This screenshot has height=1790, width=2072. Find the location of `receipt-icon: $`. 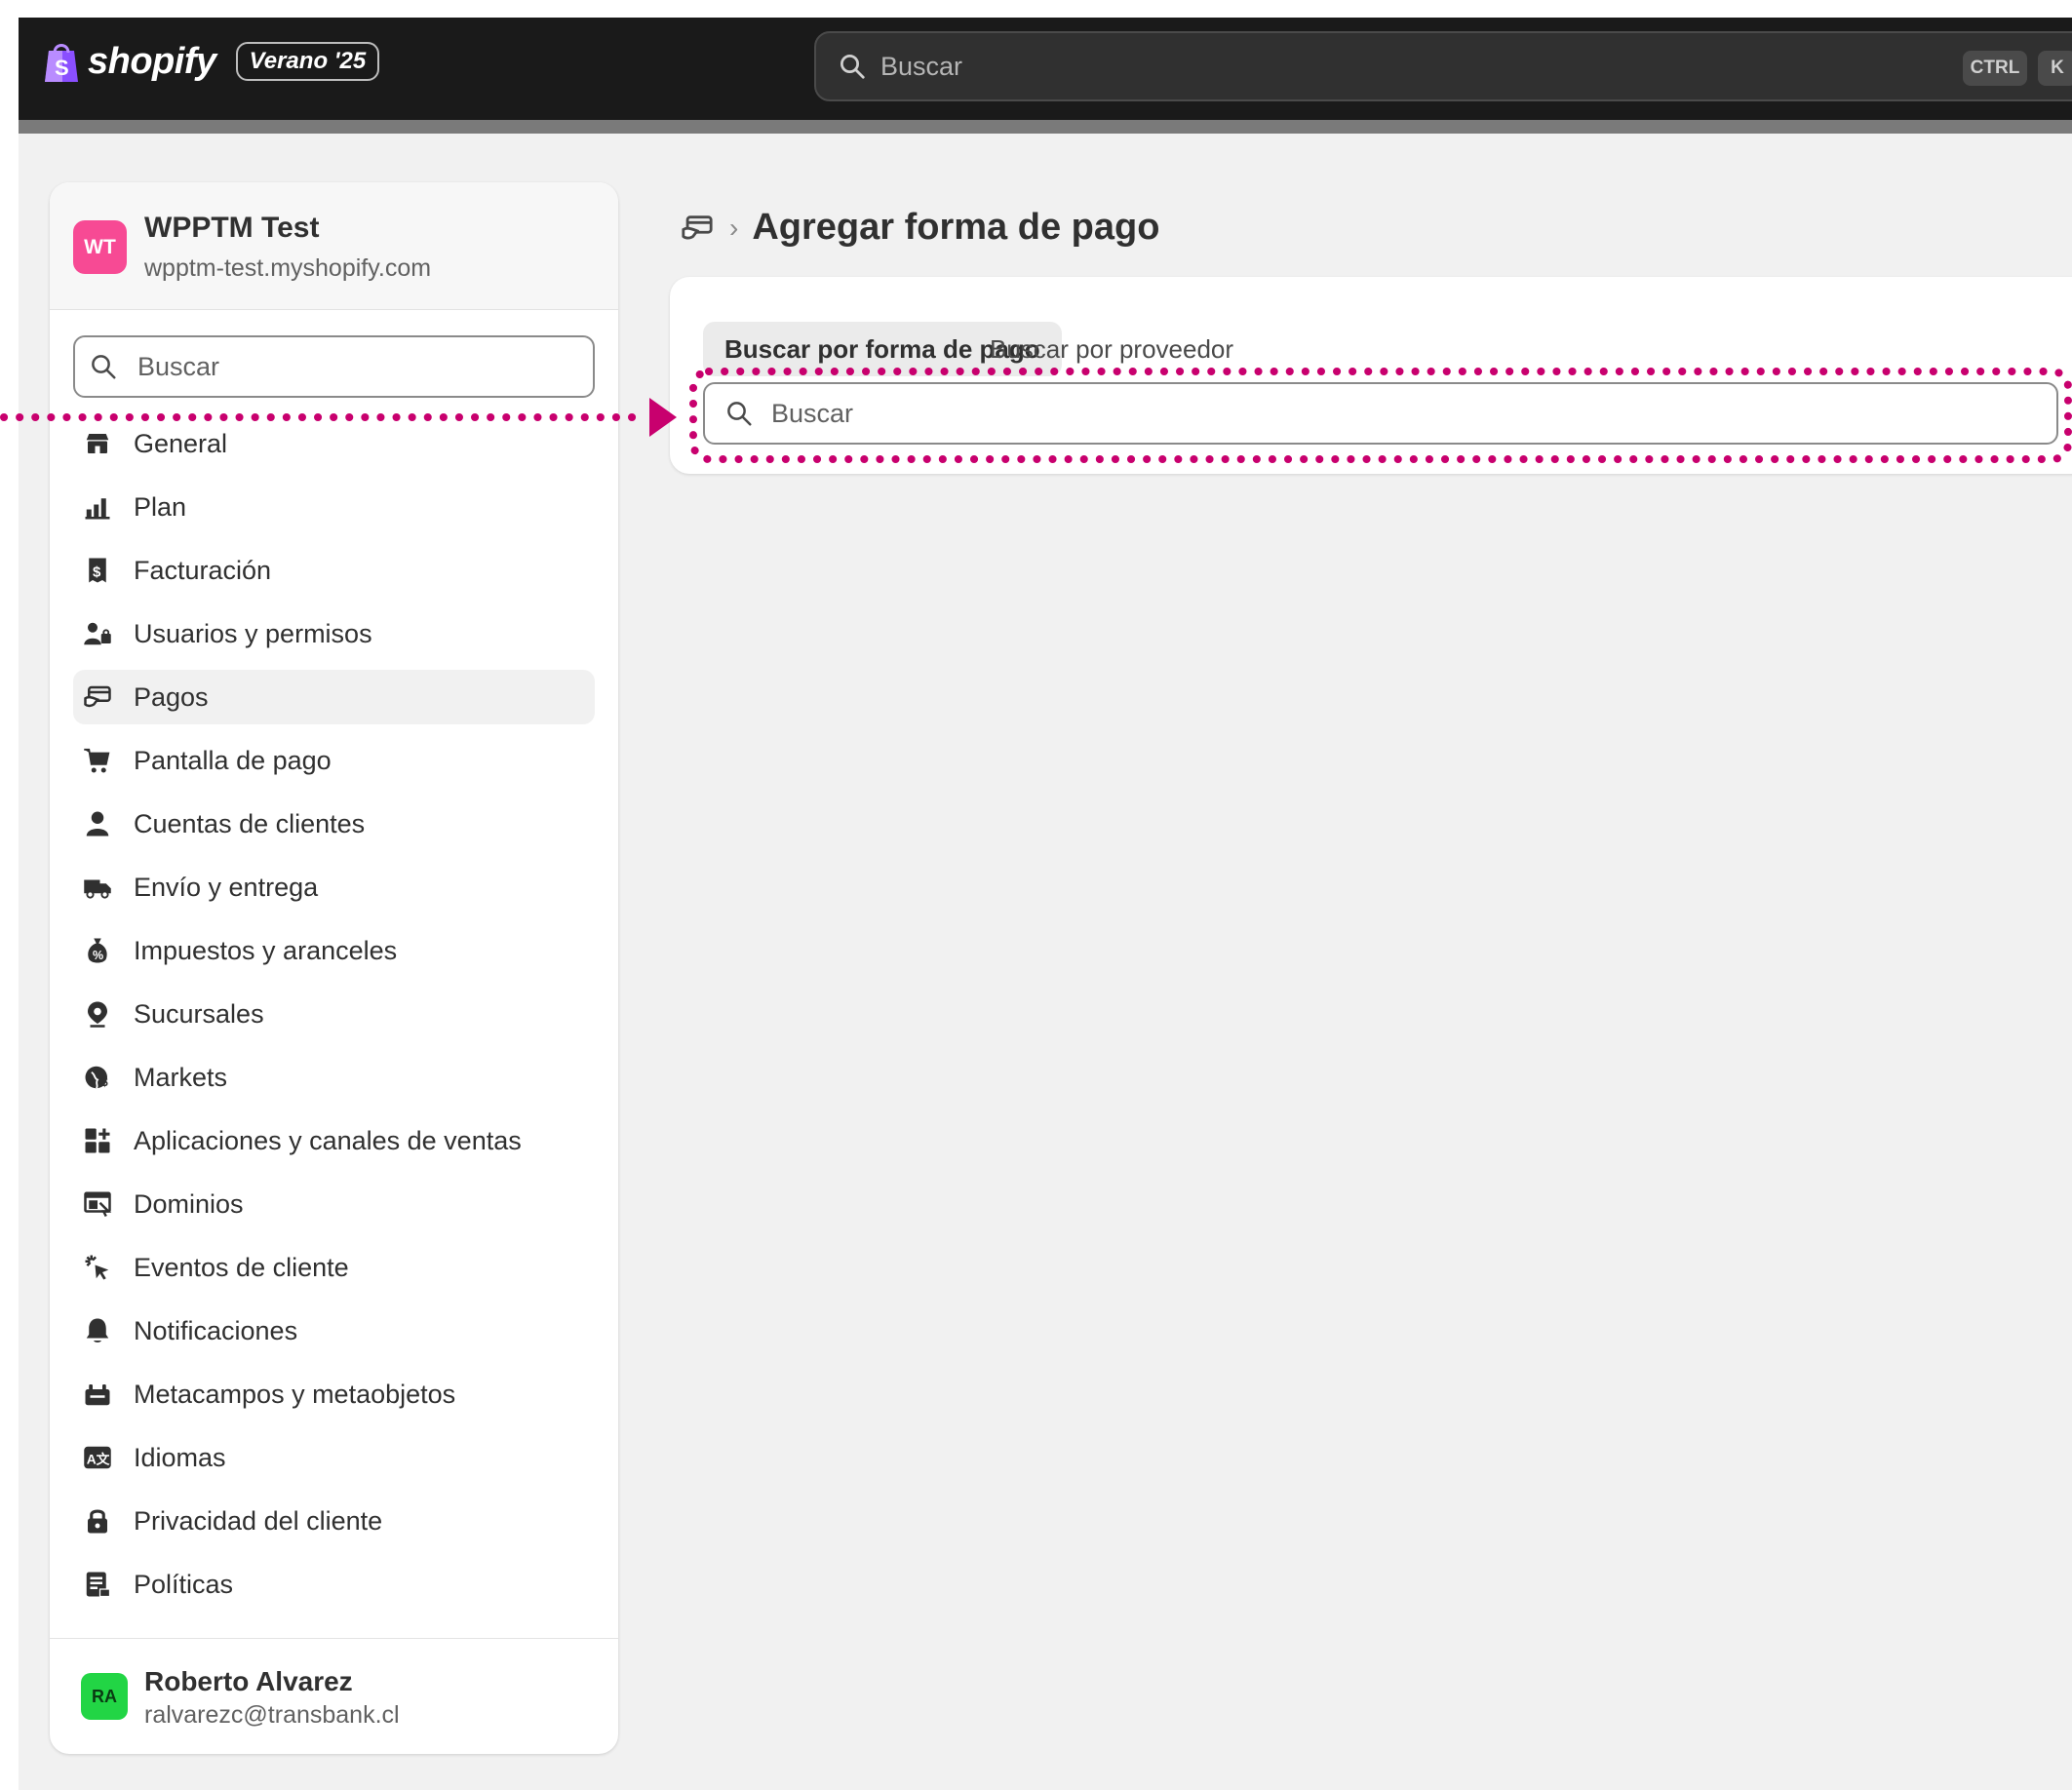

receipt-icon: $ is located at coordinates (97, 570).